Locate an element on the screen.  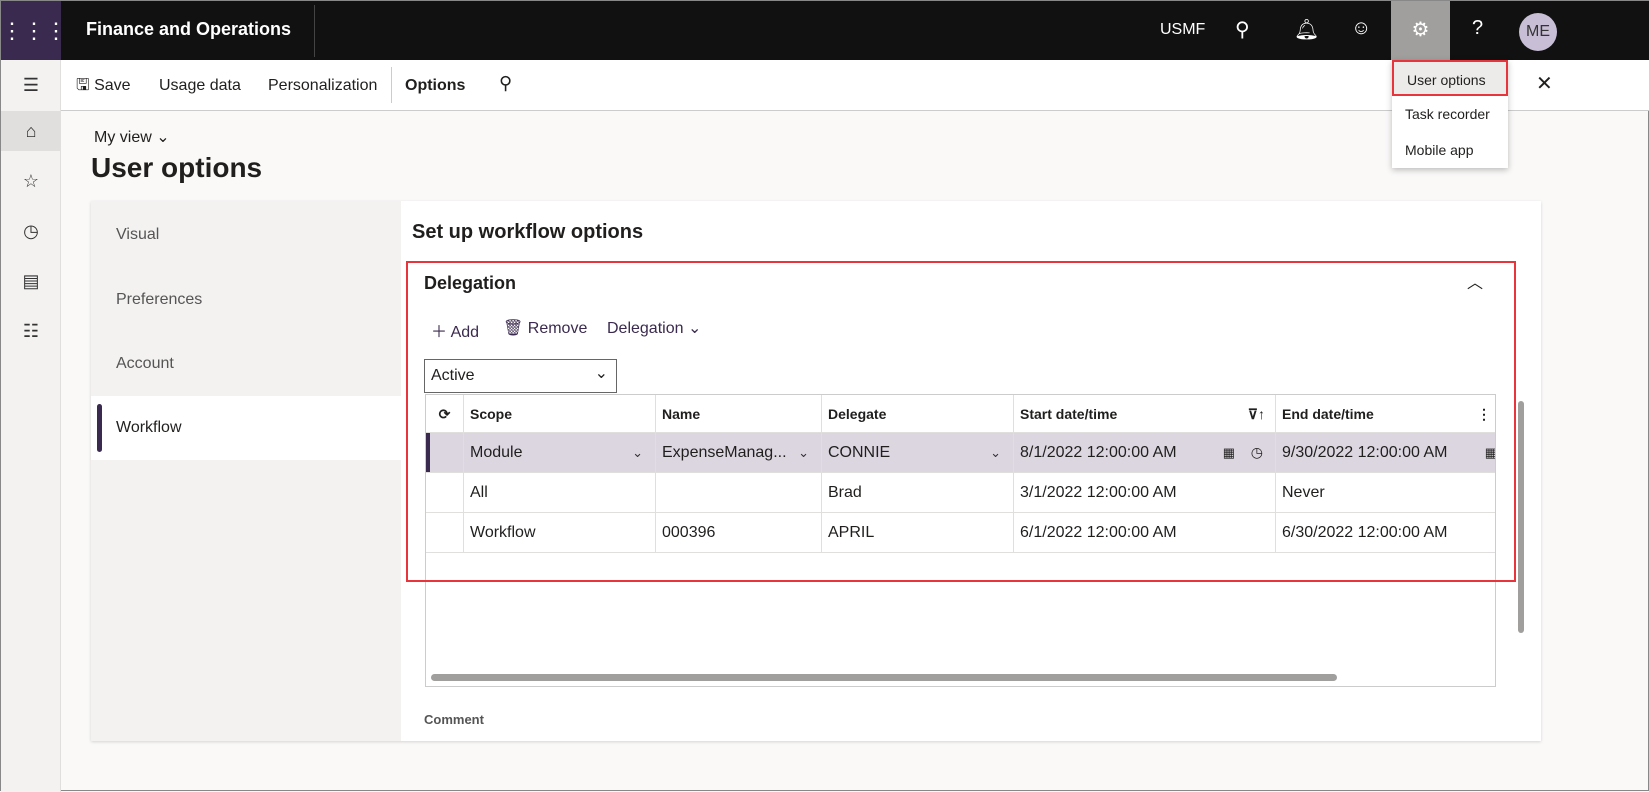
list-icon: ☷ is located at coordinates (31, 331).